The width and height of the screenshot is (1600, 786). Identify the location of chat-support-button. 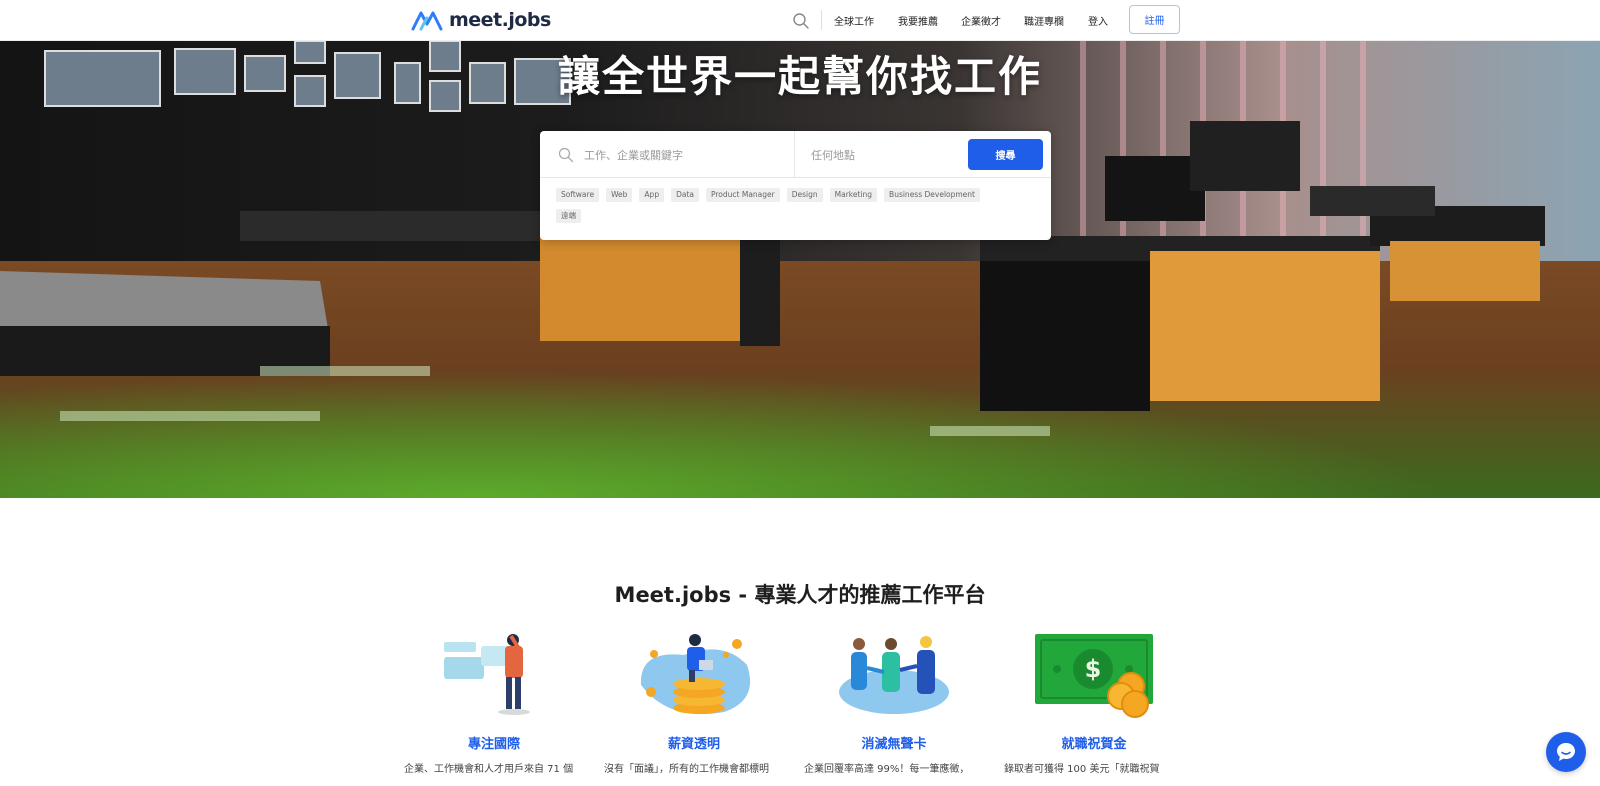
(1566, 752).